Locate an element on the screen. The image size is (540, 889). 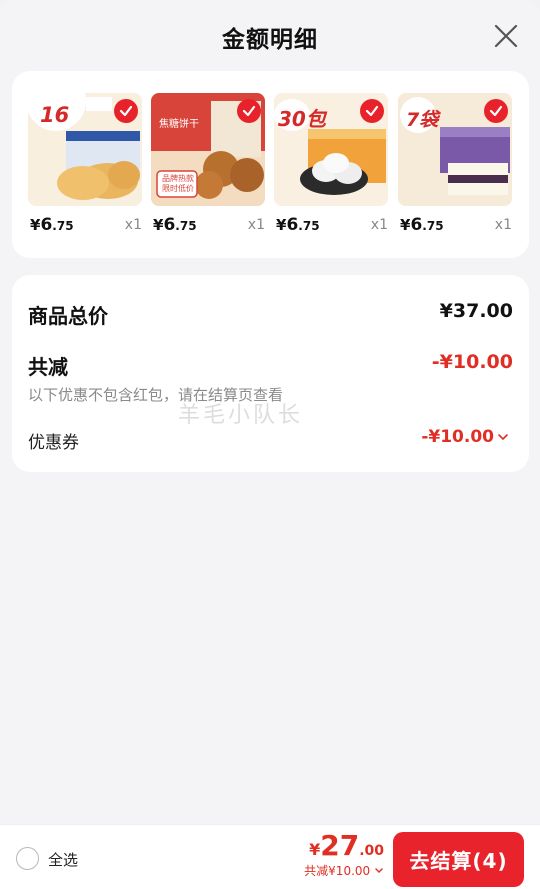
sheet-header: 金额明细 is located at coordinates (270, 36).